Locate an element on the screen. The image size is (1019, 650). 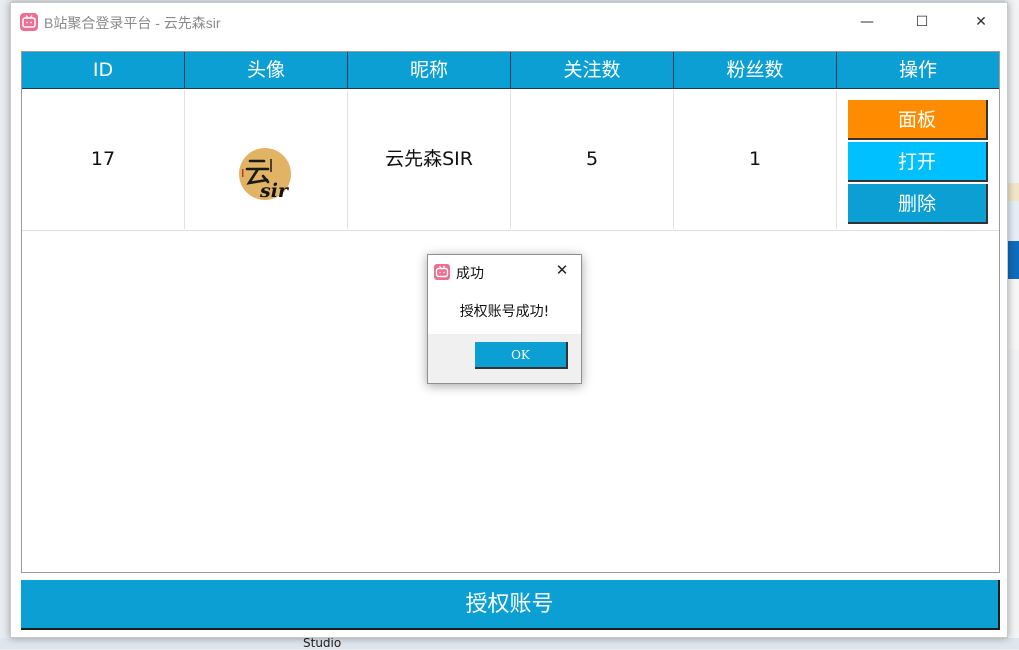
avatar-logo-text: sir is located at coordinates (274, 191).